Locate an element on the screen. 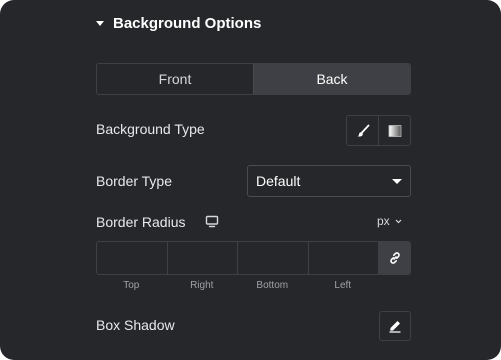 This screenshot has width=501, height=360. section-header: Background Options is located at coordinates (178, 23).